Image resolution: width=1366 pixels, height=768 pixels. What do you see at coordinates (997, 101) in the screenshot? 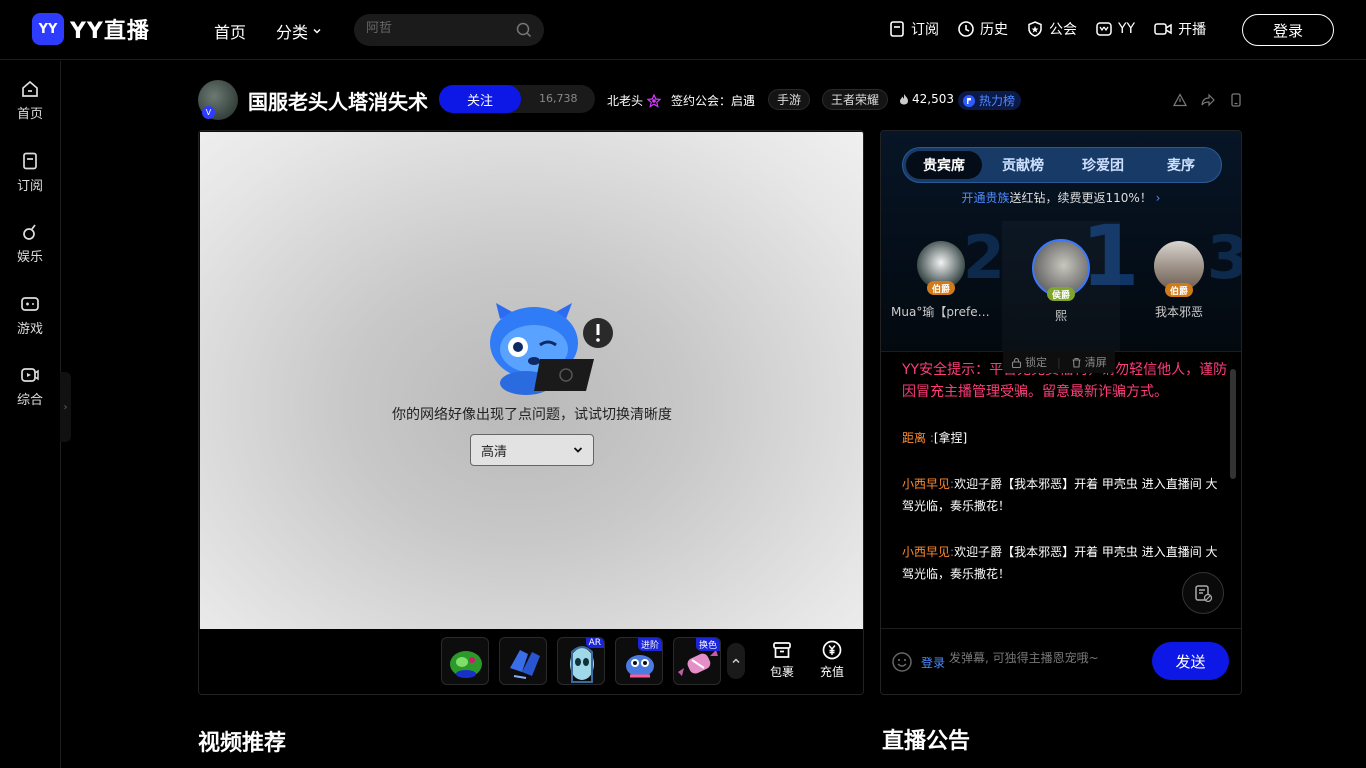
I see `rank-label: 热力榜` at bounding box center [997, 101].